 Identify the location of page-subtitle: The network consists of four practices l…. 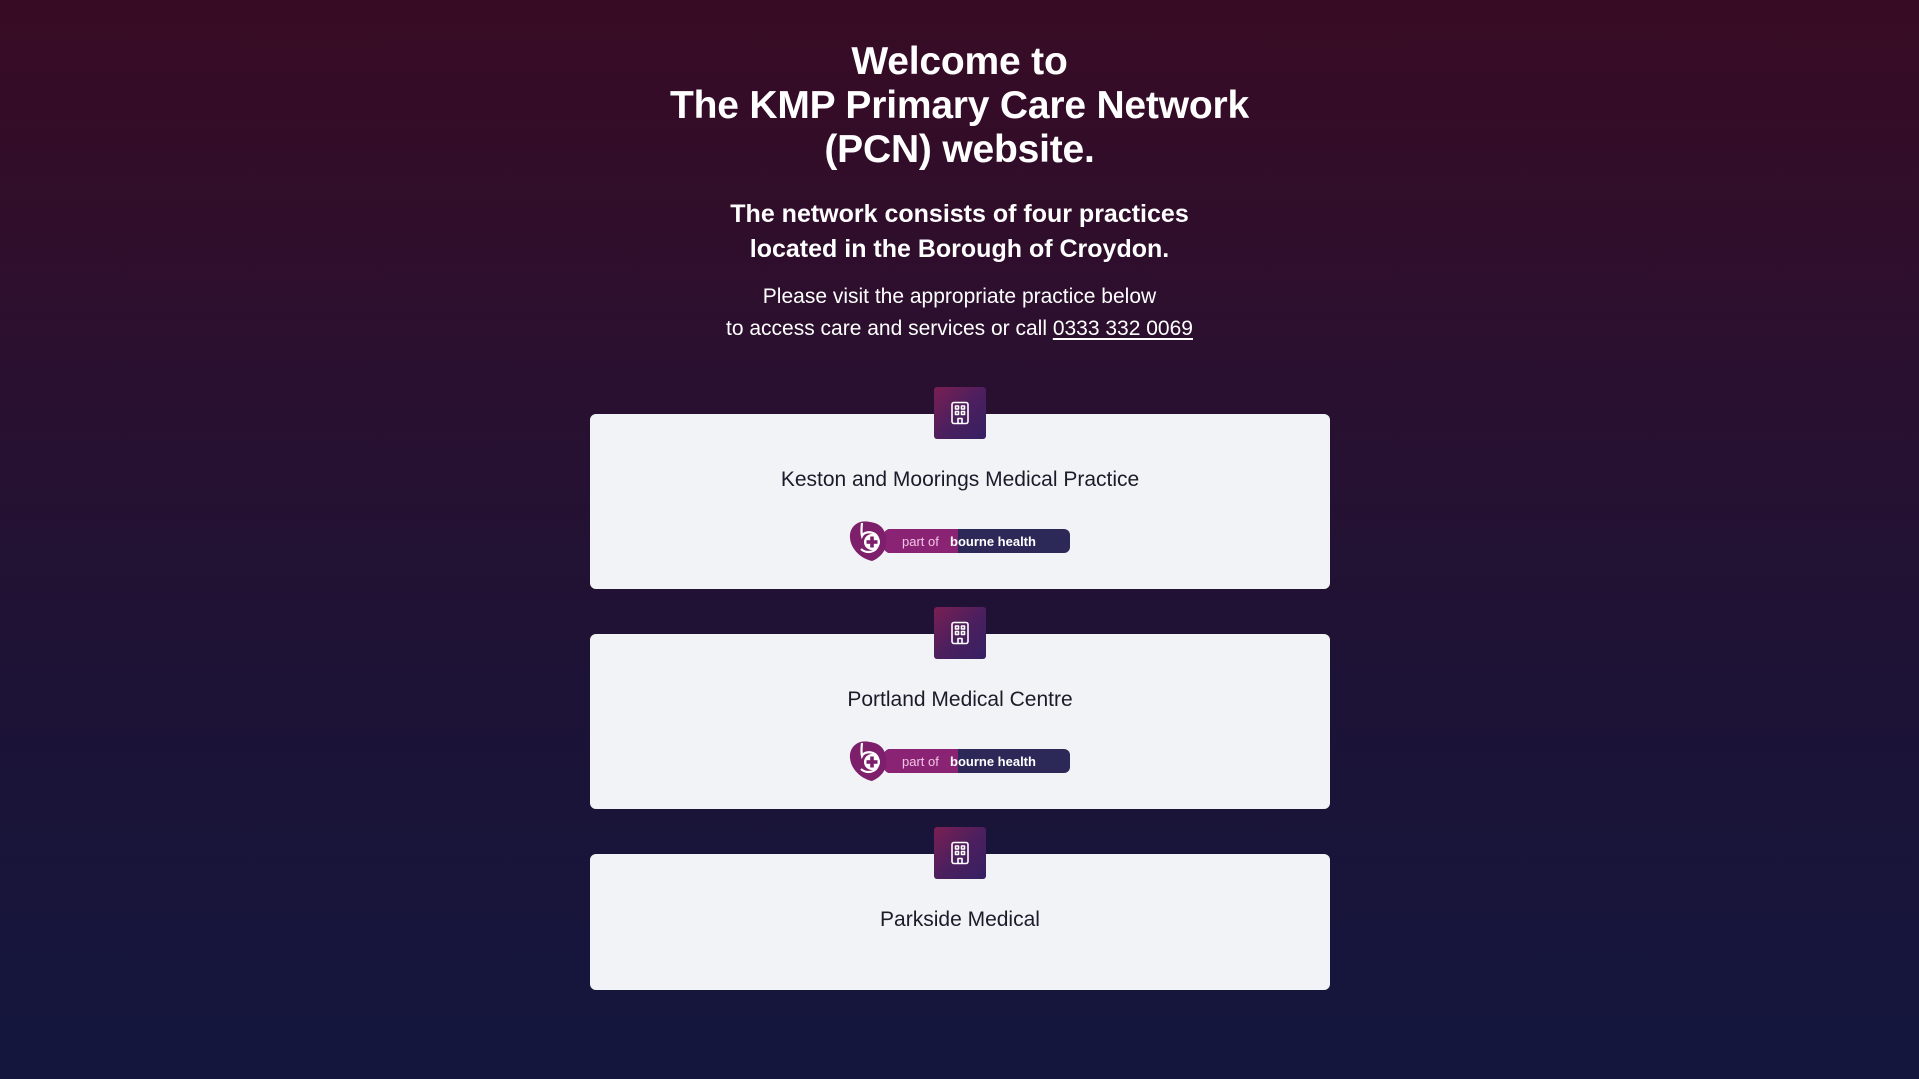
(959, 232).